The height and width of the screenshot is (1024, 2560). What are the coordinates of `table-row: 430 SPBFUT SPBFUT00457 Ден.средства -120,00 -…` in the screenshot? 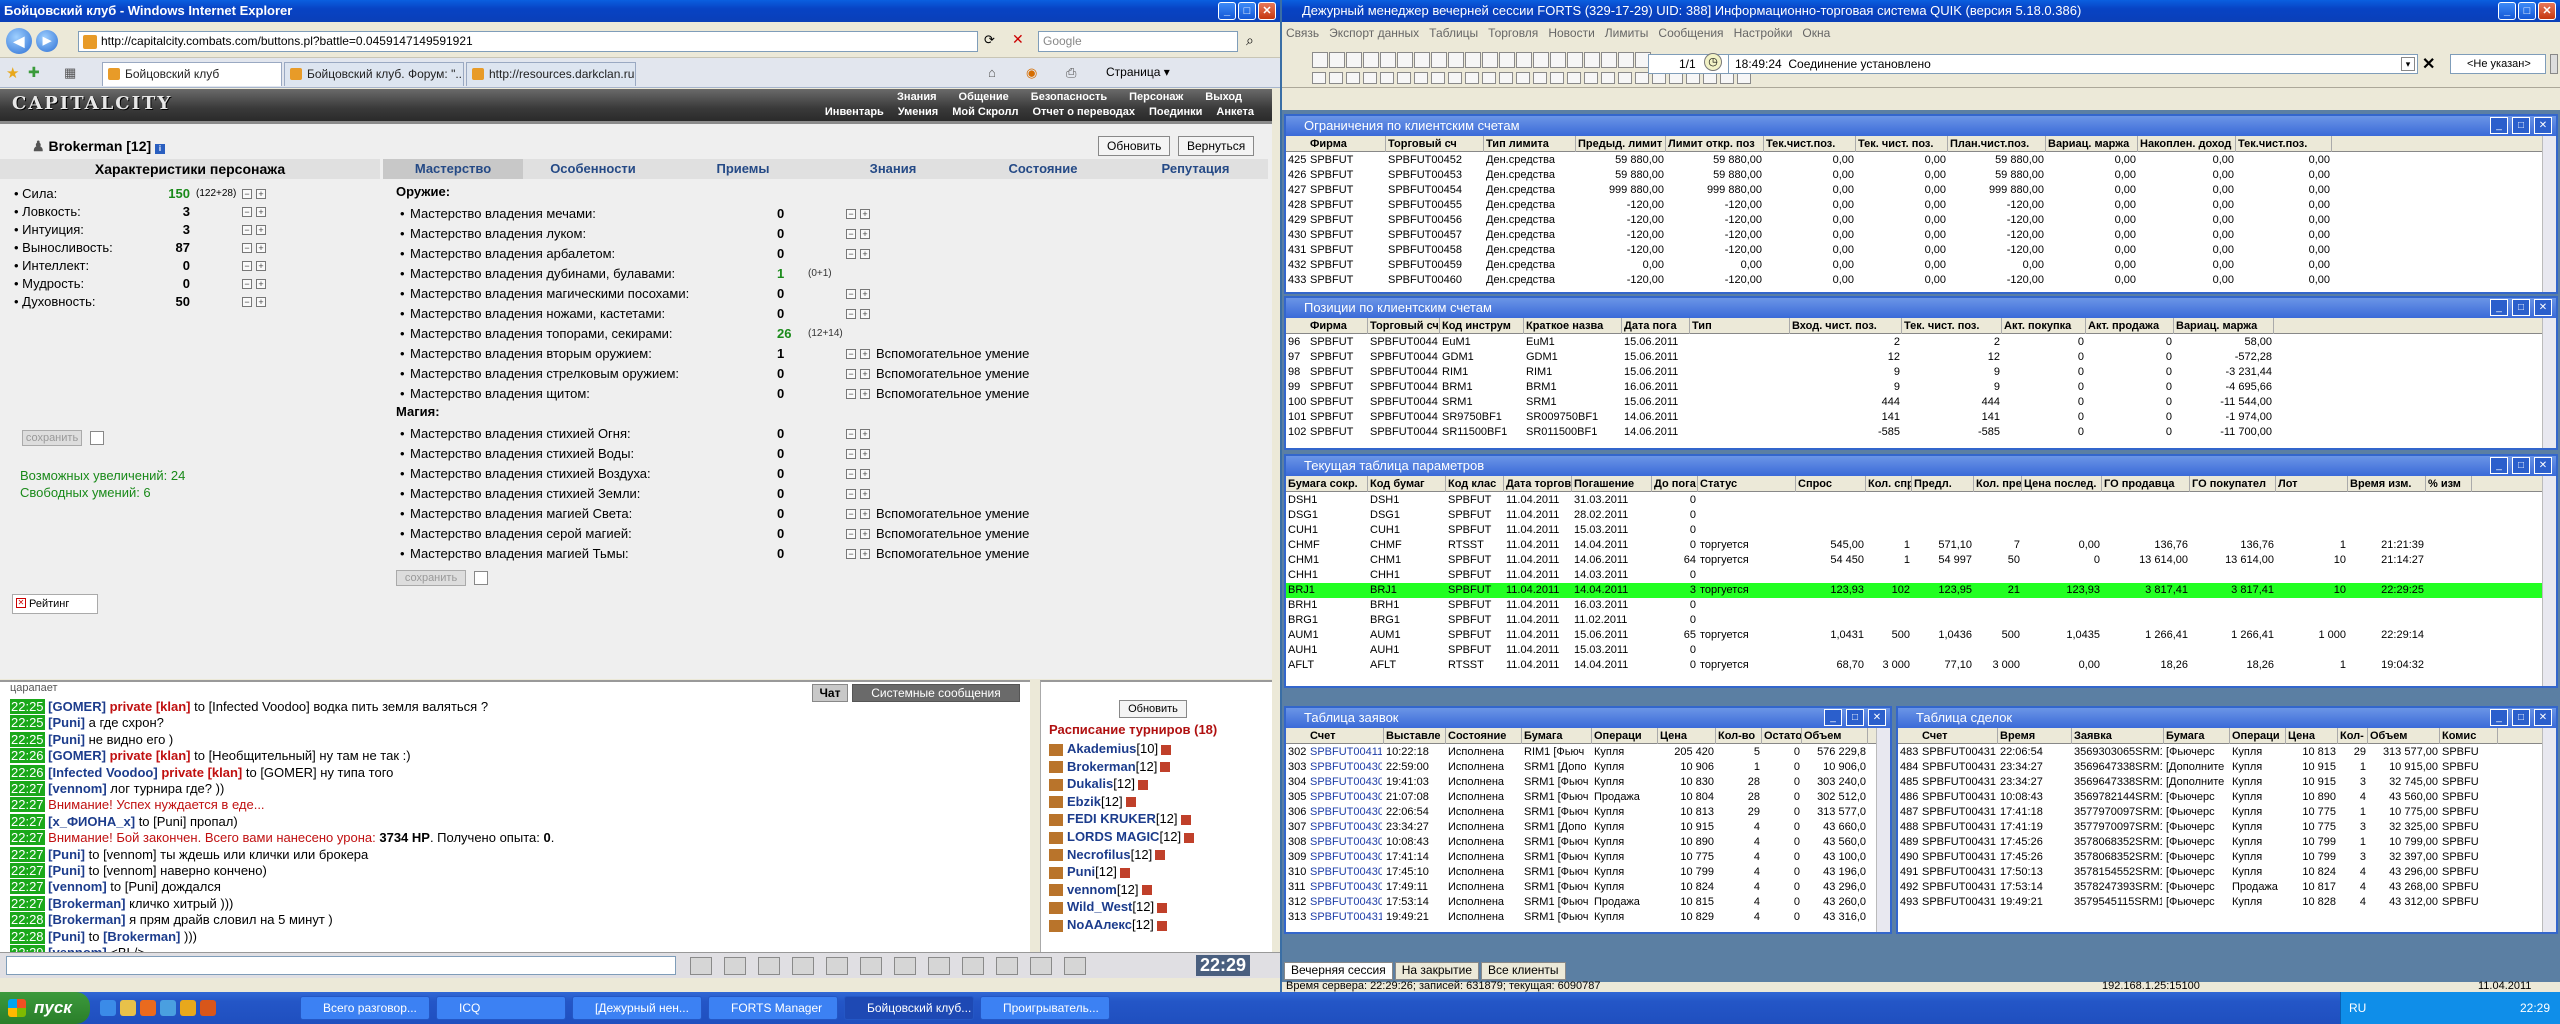 It's located at (1921, 235).